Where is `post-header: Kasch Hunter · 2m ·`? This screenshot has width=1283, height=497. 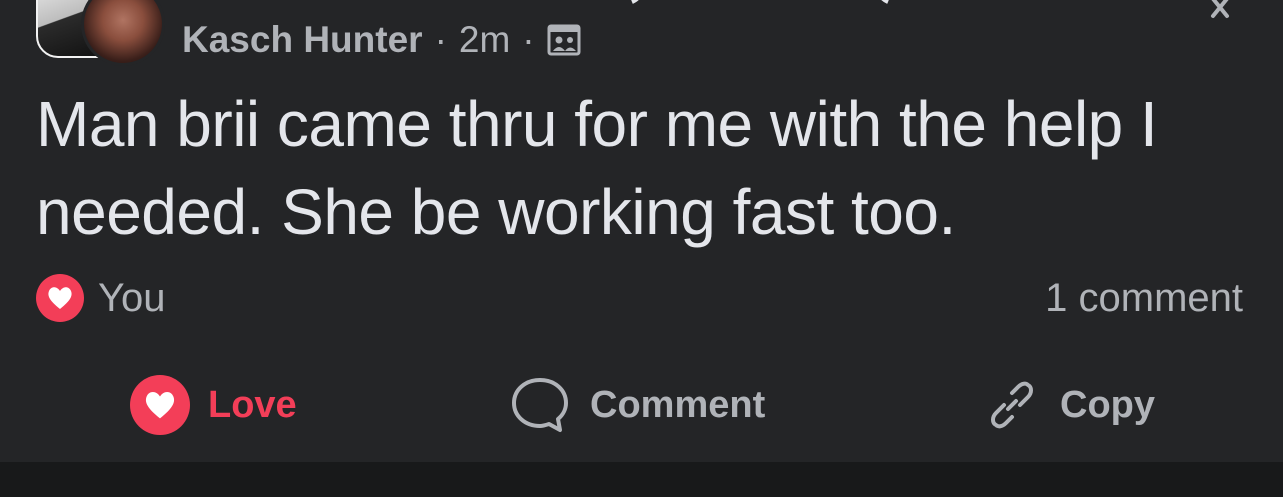 post-header: Kasch Hunter · 2m · is located at coordinates (381, 40).